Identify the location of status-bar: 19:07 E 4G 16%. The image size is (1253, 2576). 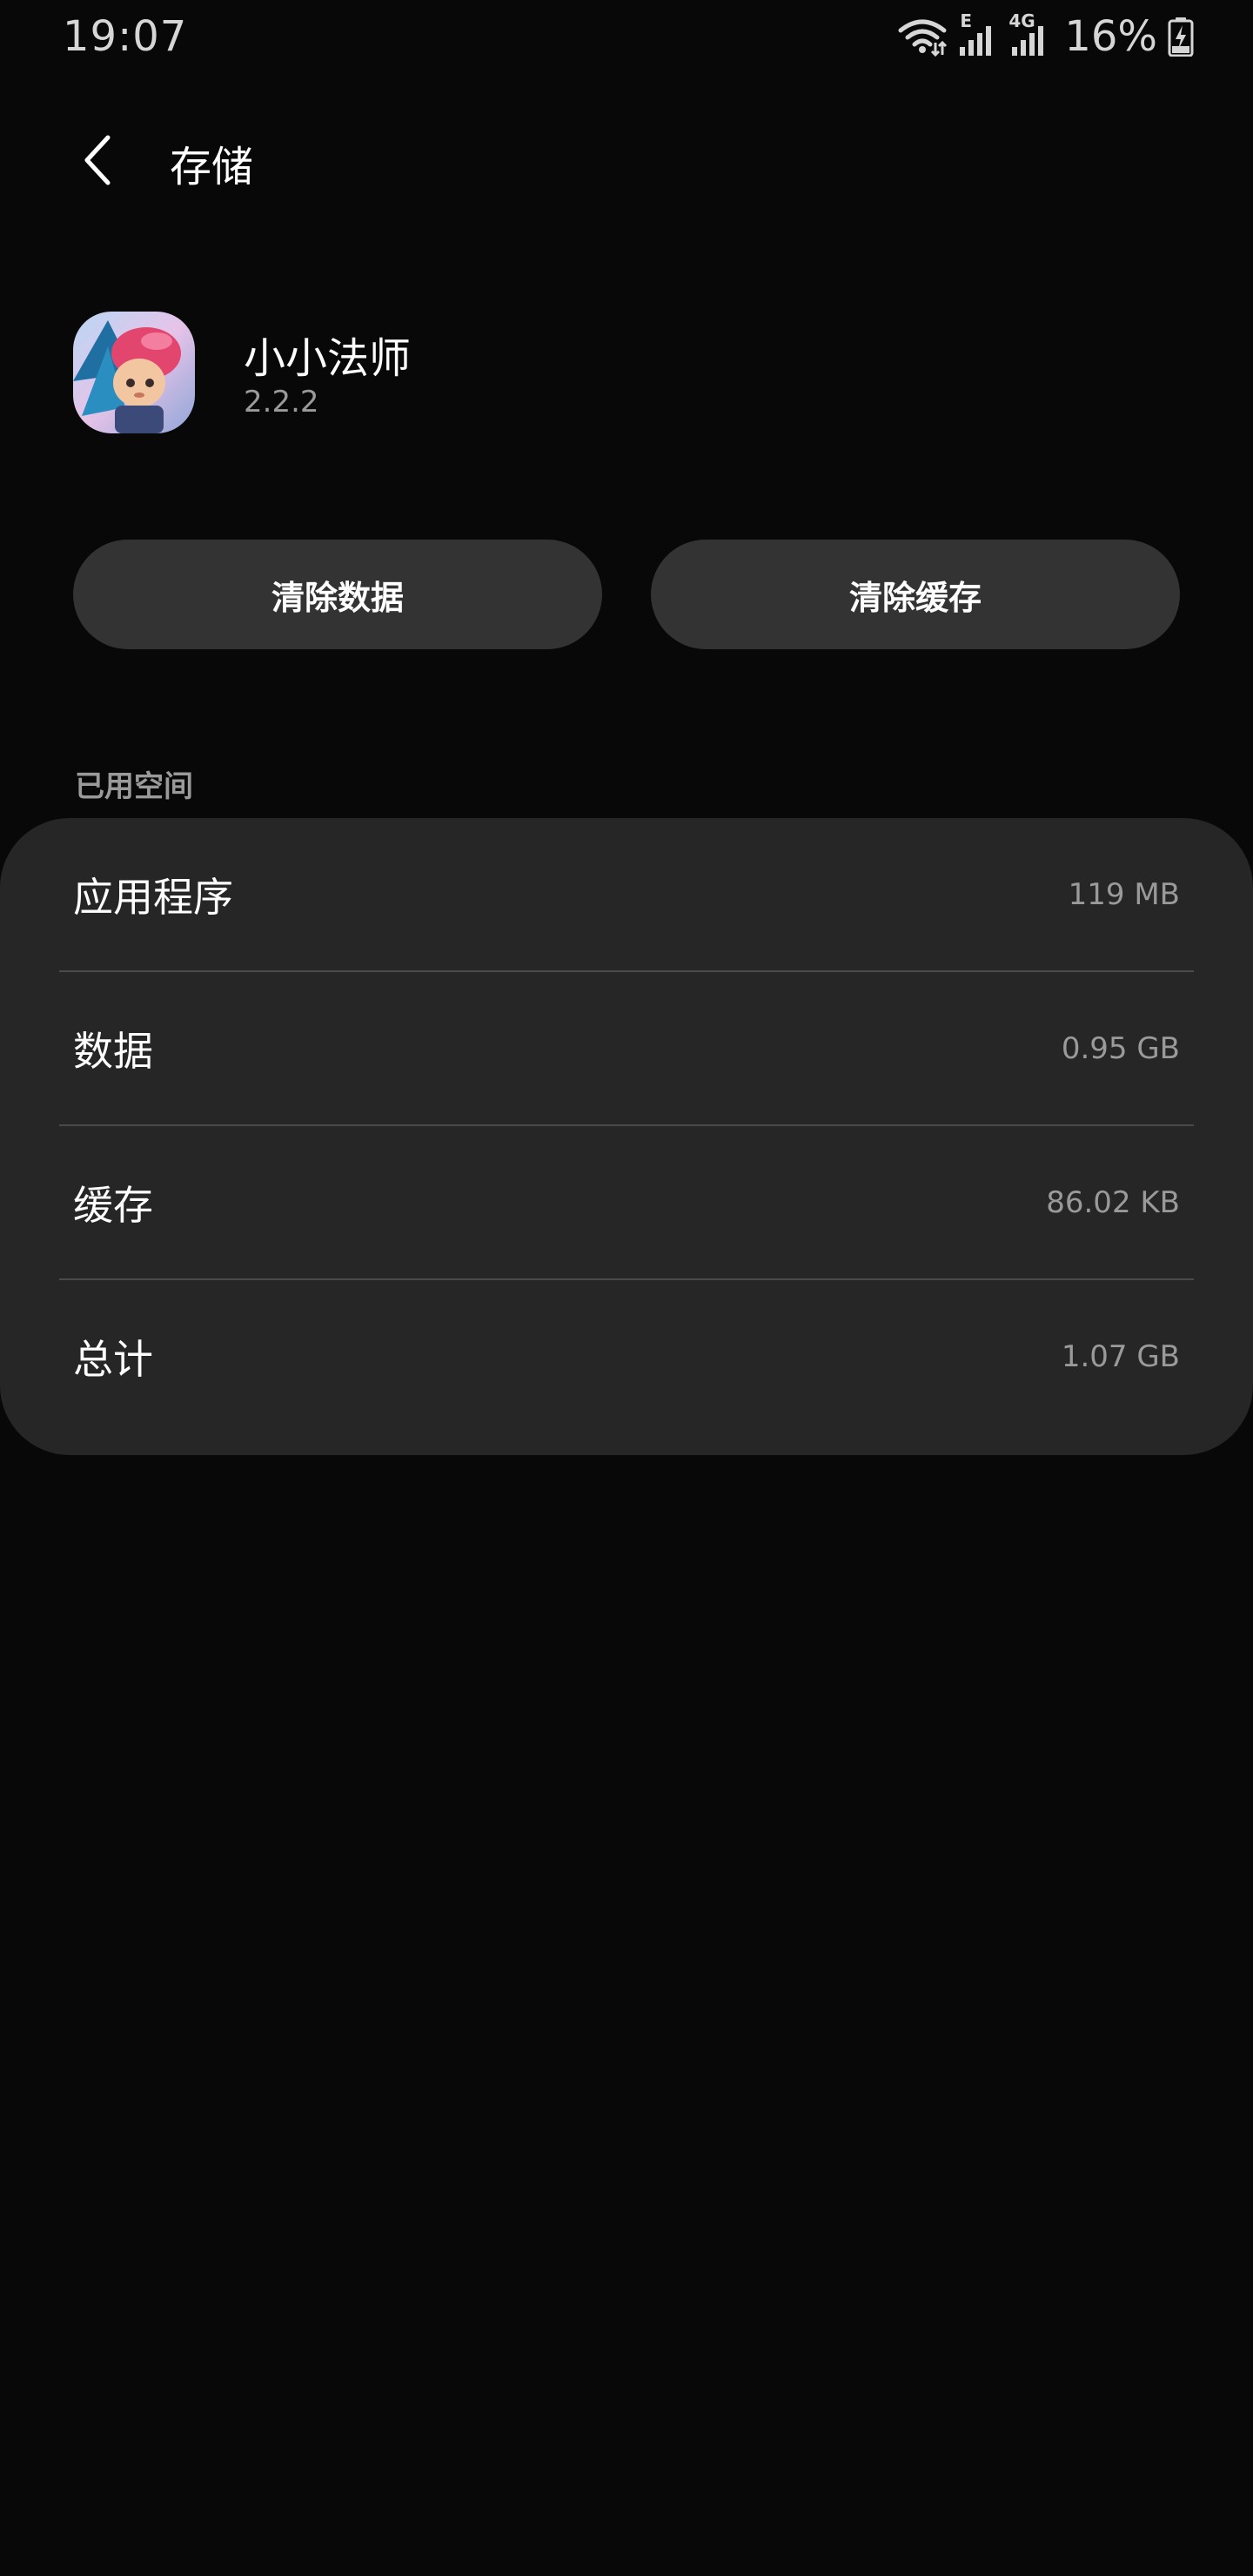
(626, 37).